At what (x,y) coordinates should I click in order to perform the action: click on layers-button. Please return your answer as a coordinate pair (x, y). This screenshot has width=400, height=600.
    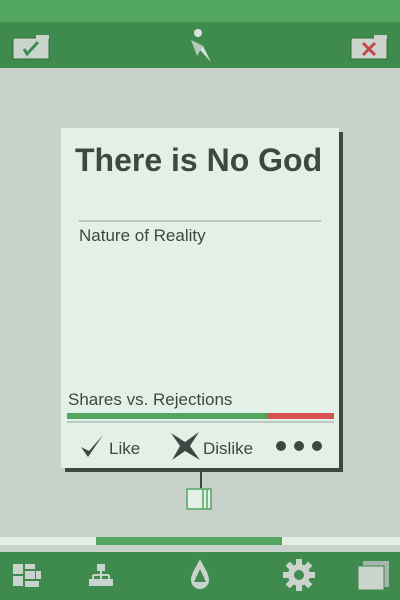
    Looking at the image, I should click on (373, 575).